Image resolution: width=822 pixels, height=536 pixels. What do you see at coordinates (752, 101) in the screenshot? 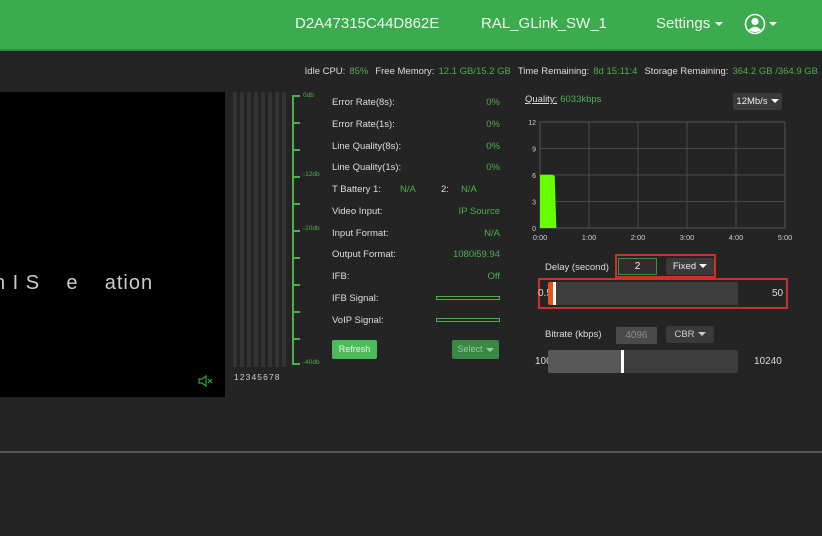
I see `chart-scale-label: 12Mb/s` at bounding box center [752, 101].